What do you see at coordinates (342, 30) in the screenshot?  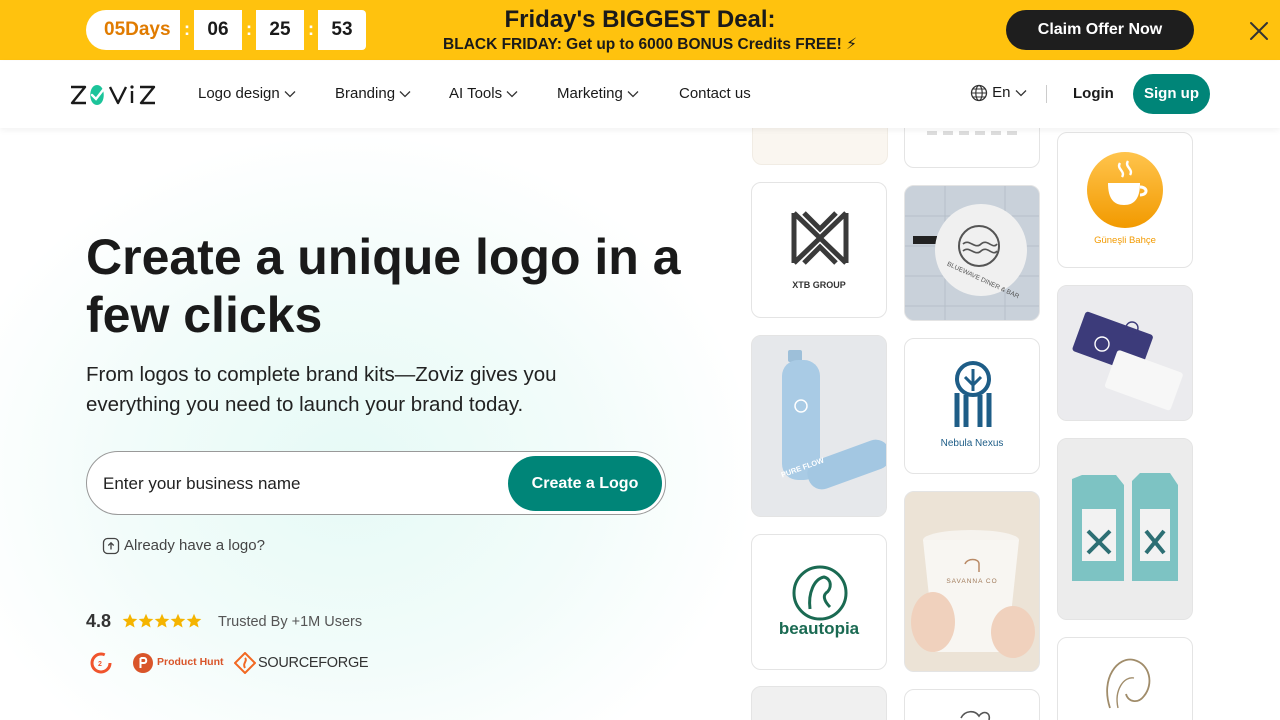 I see `countdown-seconds: 53` at bounding box center [342, 30].